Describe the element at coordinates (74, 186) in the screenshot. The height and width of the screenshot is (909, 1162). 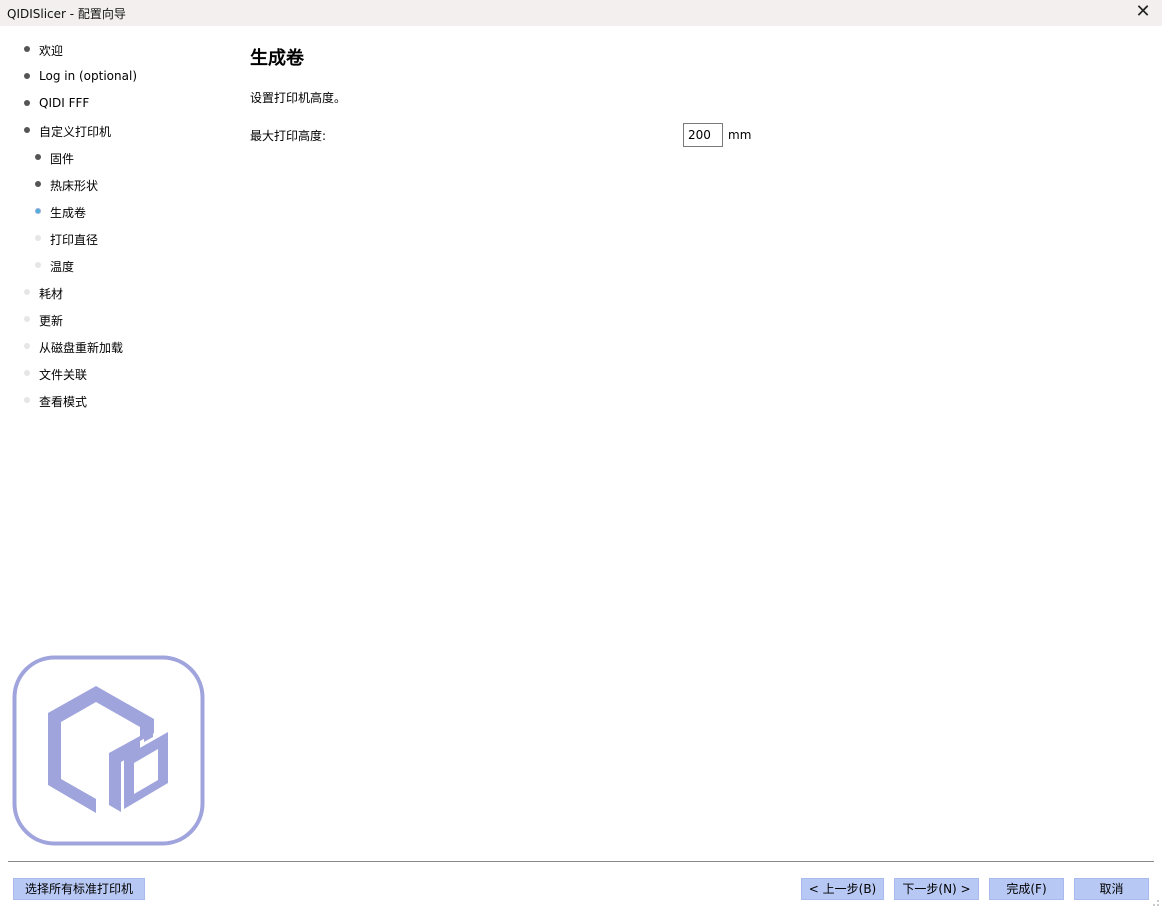
I see `nav-item-label: 热床形状` at that location.